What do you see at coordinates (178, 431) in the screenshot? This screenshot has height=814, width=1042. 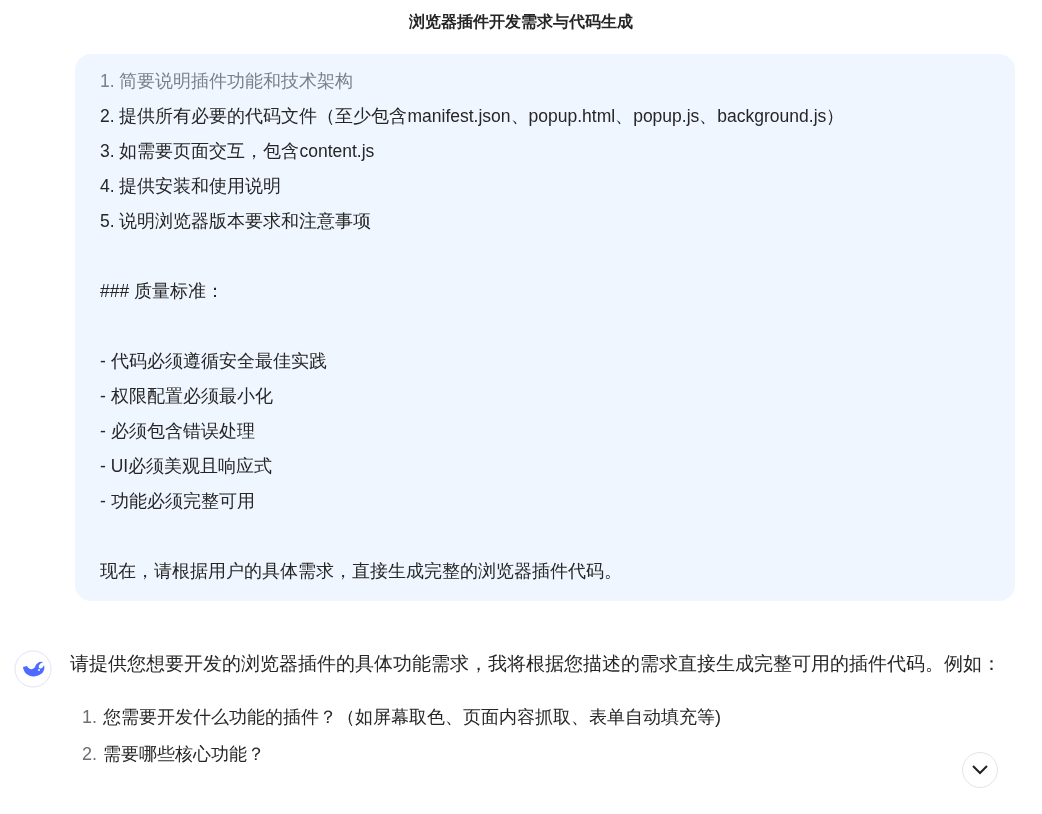 I see `message-line: - 必须包含错误处理` at bounding box center [178, 431].